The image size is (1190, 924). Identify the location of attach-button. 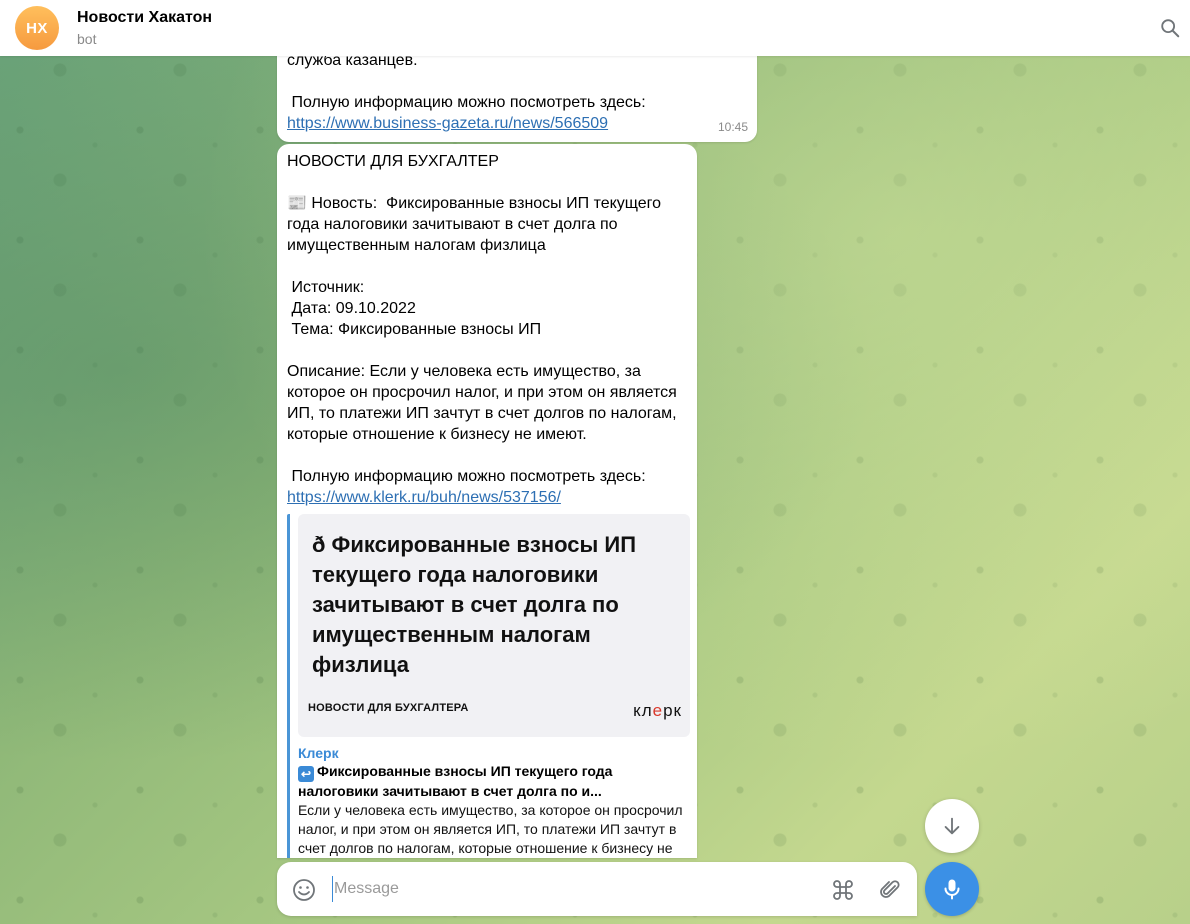
(890, 890).